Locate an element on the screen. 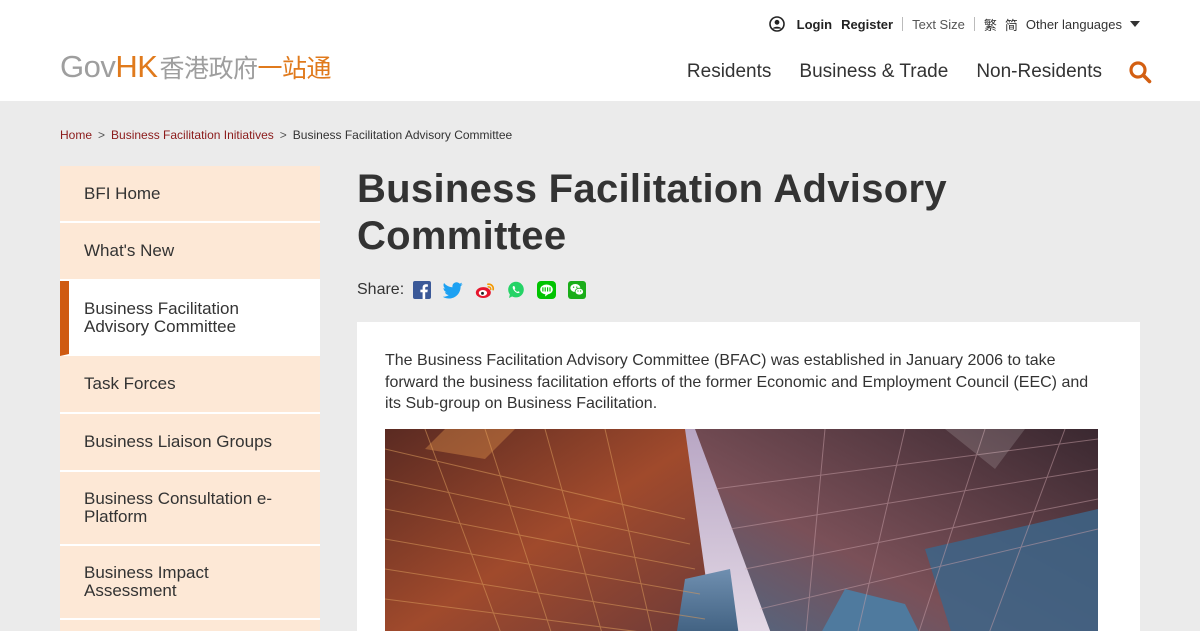 The width and height of the screenshot is (1200, 631). logo-chinese-orange: 一站通 is located at coordinates (294, 69).